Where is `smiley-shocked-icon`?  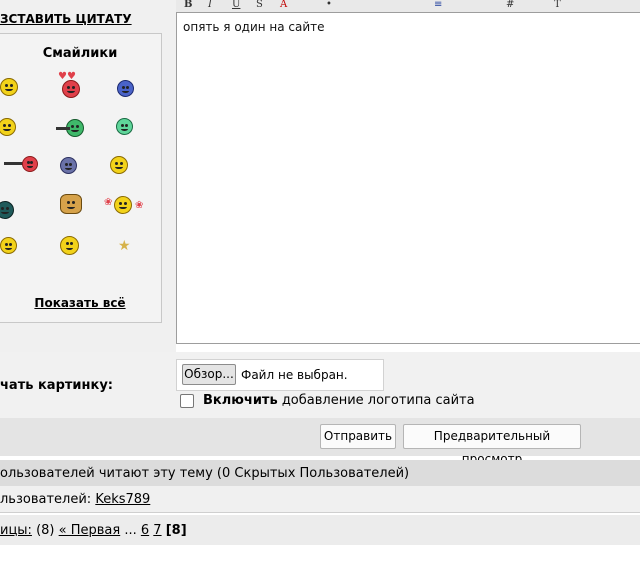 smiley-shocked-icon is located at coordinates (69, 245).